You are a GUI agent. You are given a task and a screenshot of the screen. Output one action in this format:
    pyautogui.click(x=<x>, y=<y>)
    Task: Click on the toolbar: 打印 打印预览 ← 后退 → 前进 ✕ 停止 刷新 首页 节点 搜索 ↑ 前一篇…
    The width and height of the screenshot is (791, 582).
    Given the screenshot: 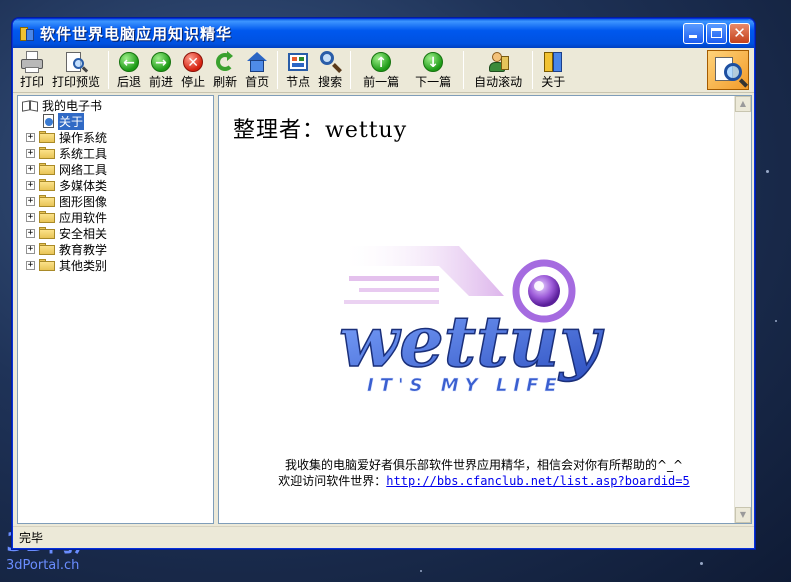 What is the action you would take?
    pyautogui.click(x=383, y=70)
    